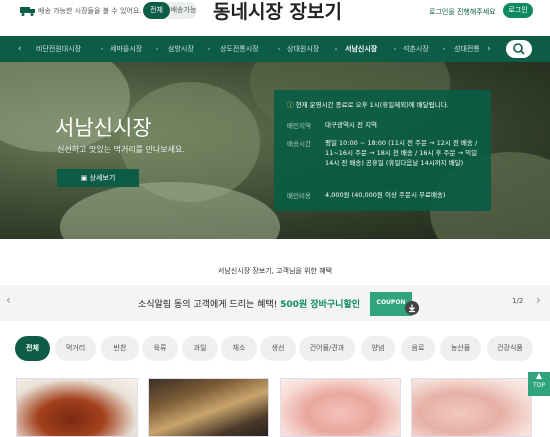  Describe the element at coordinates (181, 49) in the screenshot. I see `nav-item-sambang: 삼방시장` at that location.